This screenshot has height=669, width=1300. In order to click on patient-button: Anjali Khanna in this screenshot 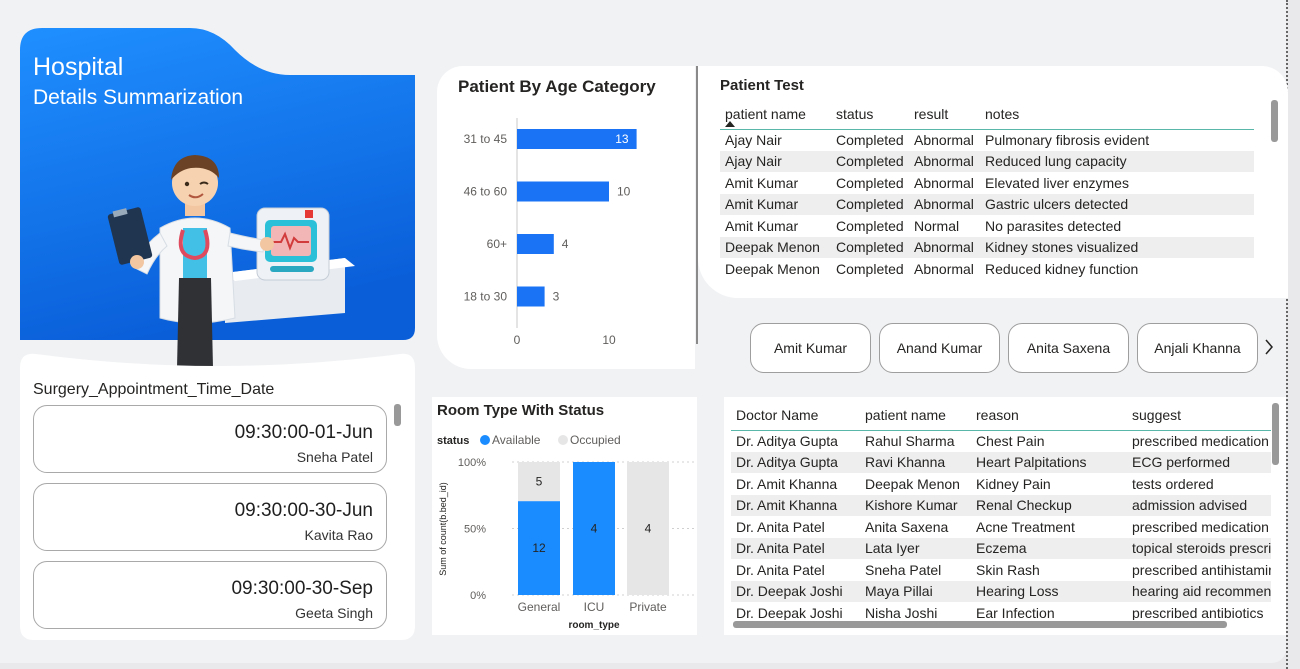, I will do `click(1197, 348)`.